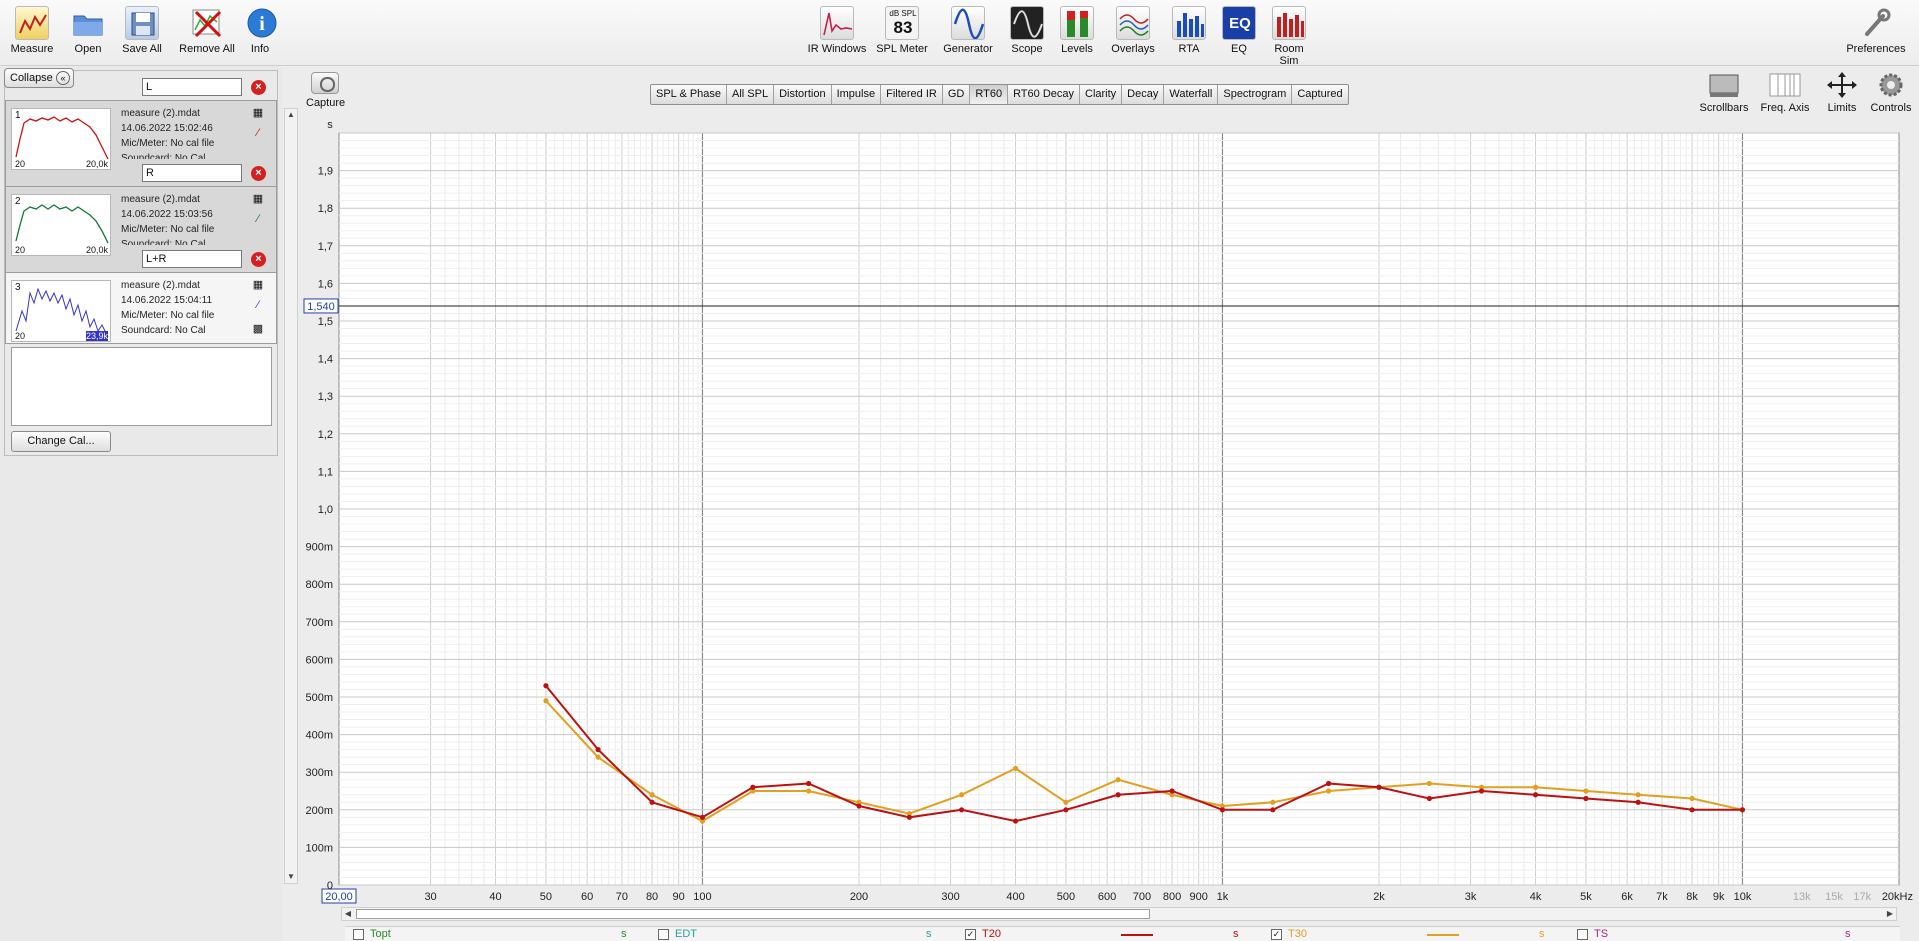  Describe the element at coordinates (702, 897) in the screenshot. I see `x-tick-label: 100` at that location.